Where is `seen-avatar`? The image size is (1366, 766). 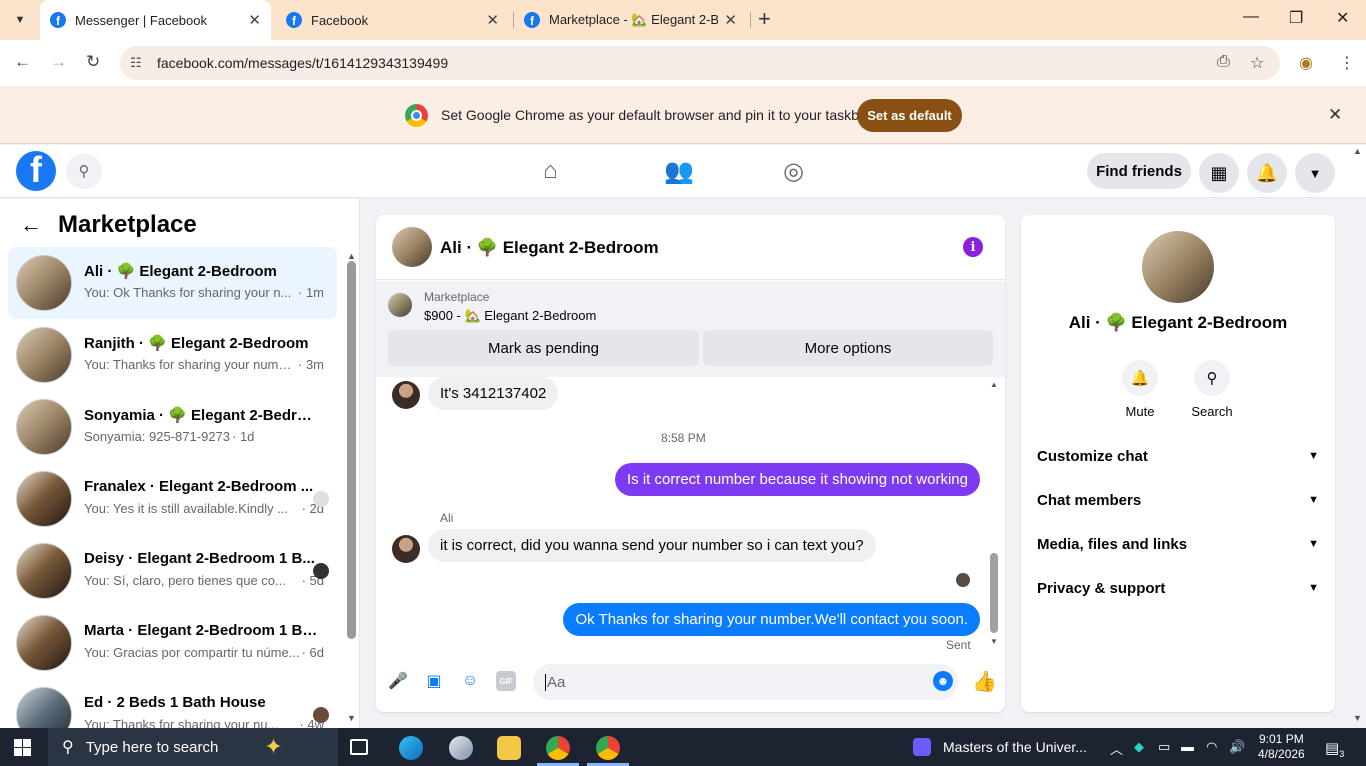
seen-avatar is located at coordinates (321, 571).